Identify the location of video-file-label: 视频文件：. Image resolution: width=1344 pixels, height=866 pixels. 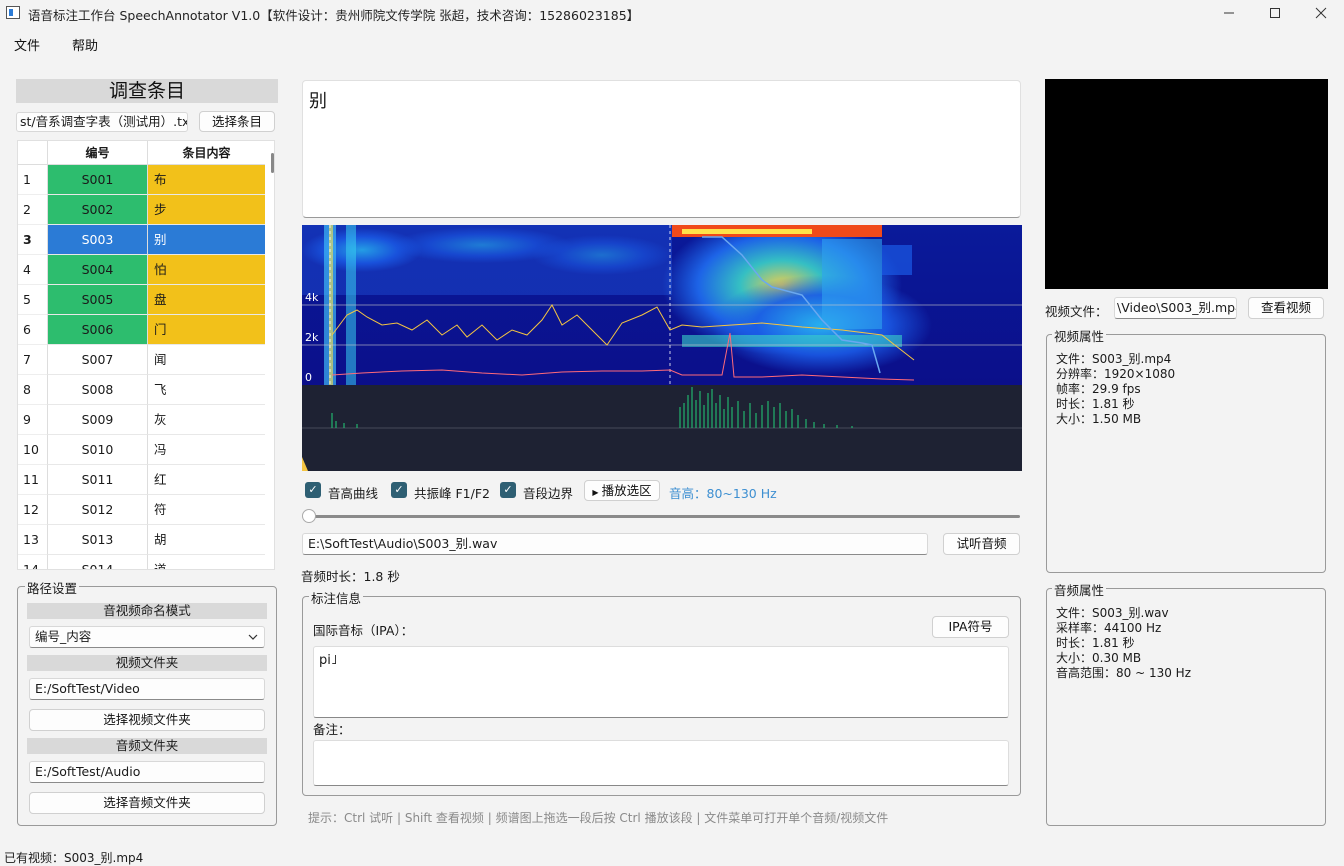
(1076, 311).